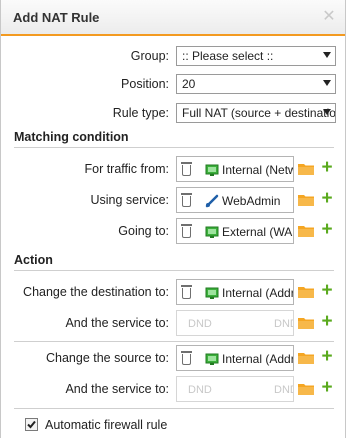 This screenshot has height=438, width=346. Describe the element at coordinates (173, 389) in the screenshot. I see `source-service-row: And the service to: DND DND +` at that location.